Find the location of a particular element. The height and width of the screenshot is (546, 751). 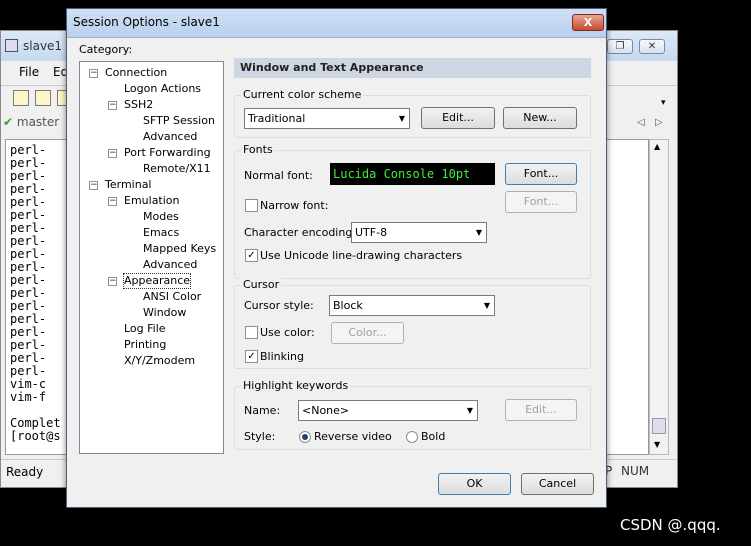

tree-item-emacs: Emacs is located at coordinates (161, 233).